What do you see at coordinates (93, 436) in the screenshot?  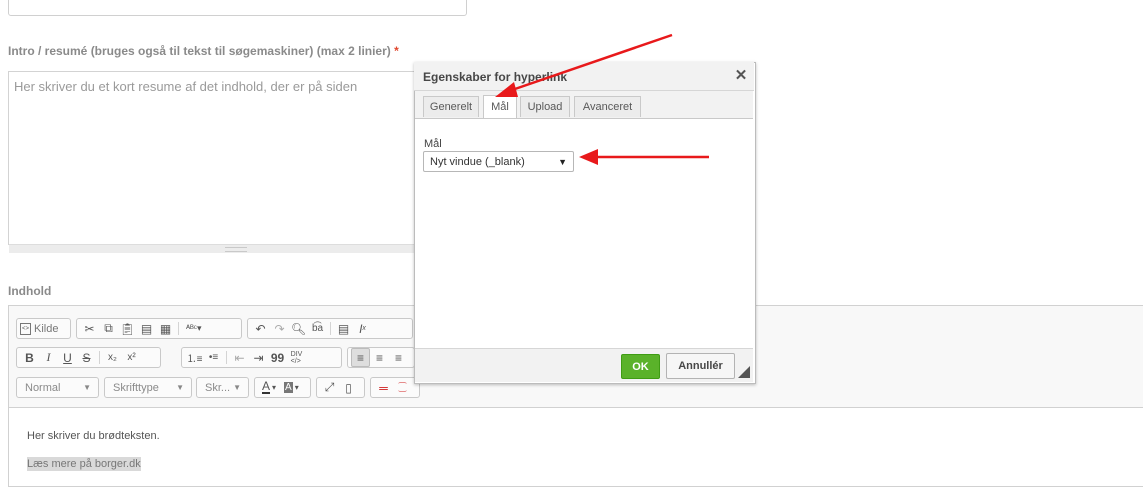 I see `editor-paragraph: Her skriver du brødteksten.` at bounding box center [93, 436].